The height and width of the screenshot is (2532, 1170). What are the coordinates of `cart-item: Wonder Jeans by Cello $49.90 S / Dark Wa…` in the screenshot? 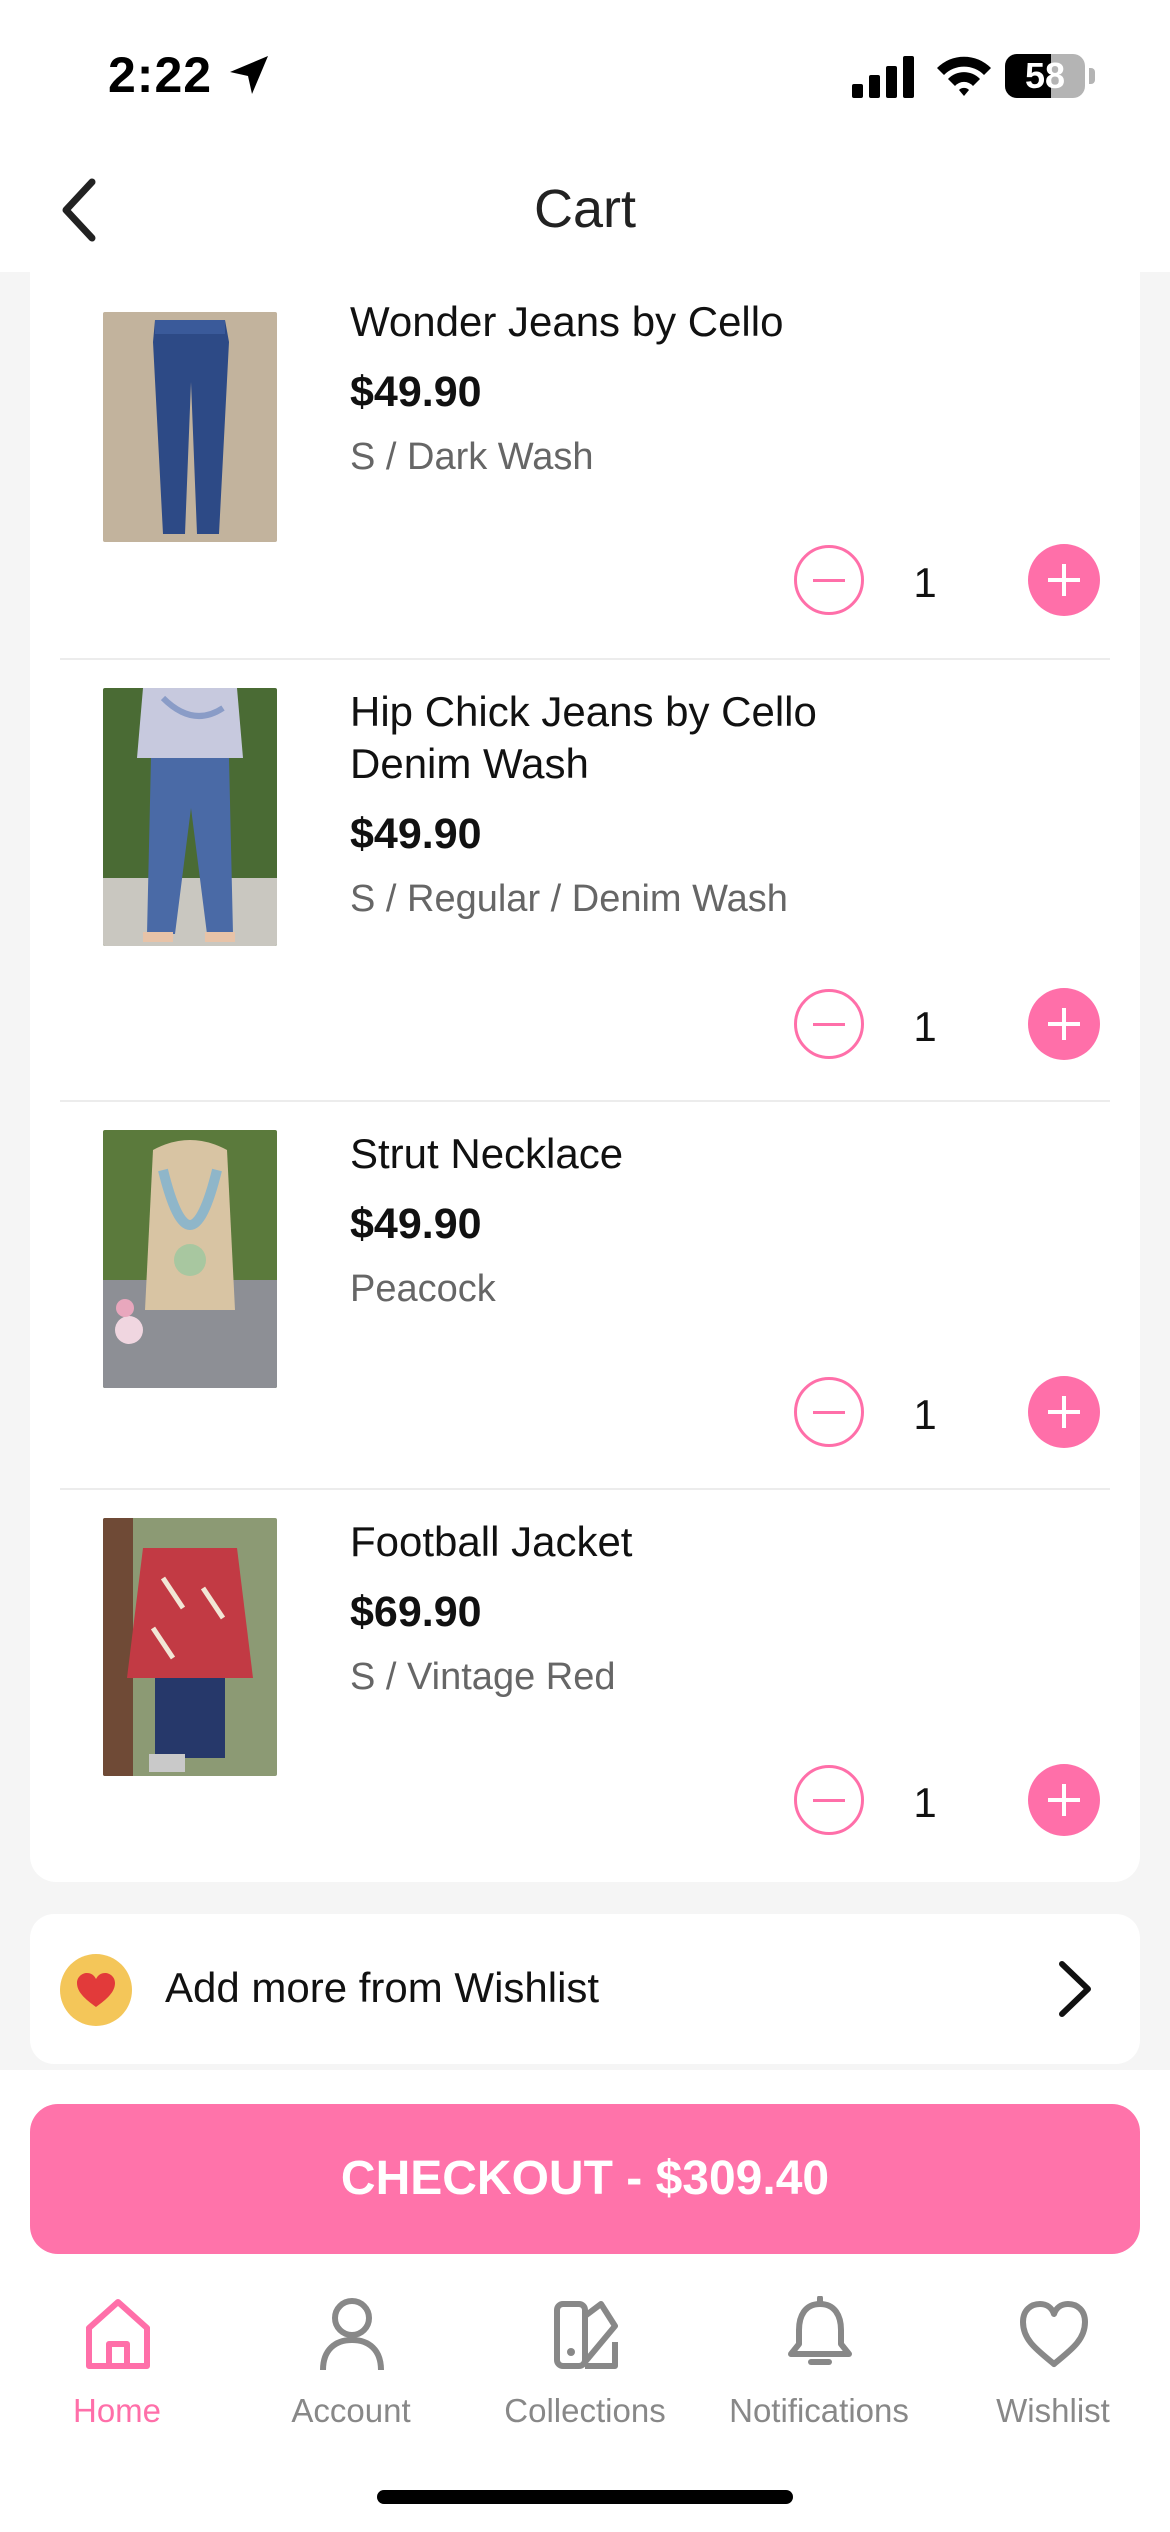 It's located at (585, 466).